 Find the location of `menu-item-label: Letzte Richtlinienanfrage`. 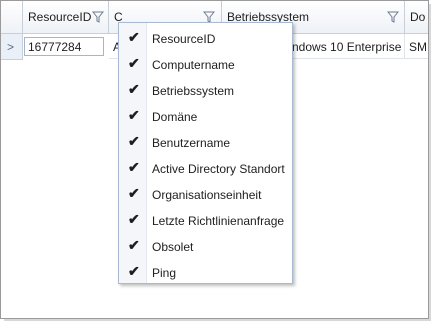

menu-item-label: Letzte Richtlinienanfrage is located at coordinates (218, 221).